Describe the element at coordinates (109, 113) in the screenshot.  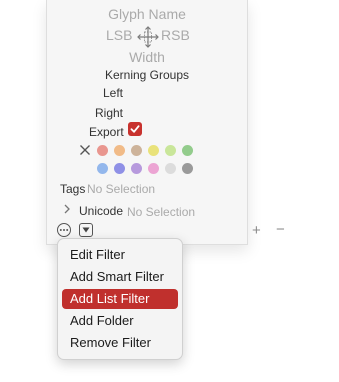
I see `right-kerning-label: Right` at that location.